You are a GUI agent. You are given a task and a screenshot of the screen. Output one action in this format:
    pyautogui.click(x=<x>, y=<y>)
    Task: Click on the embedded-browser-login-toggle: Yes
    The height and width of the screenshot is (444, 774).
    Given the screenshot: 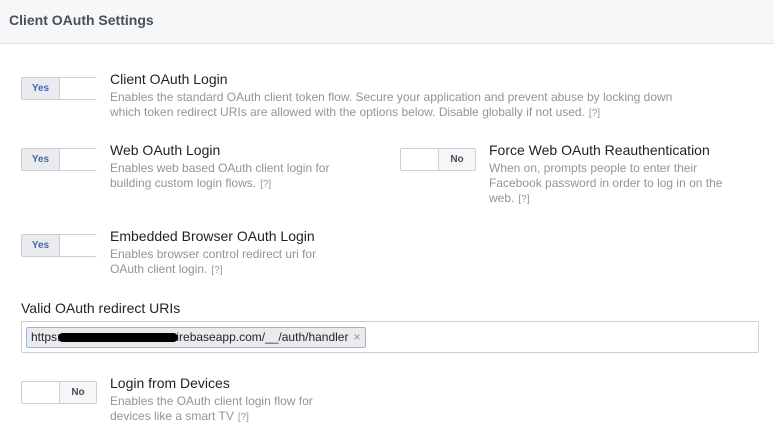 What is the action you would take?
    pyautogui.click(x=59, y=245)
    